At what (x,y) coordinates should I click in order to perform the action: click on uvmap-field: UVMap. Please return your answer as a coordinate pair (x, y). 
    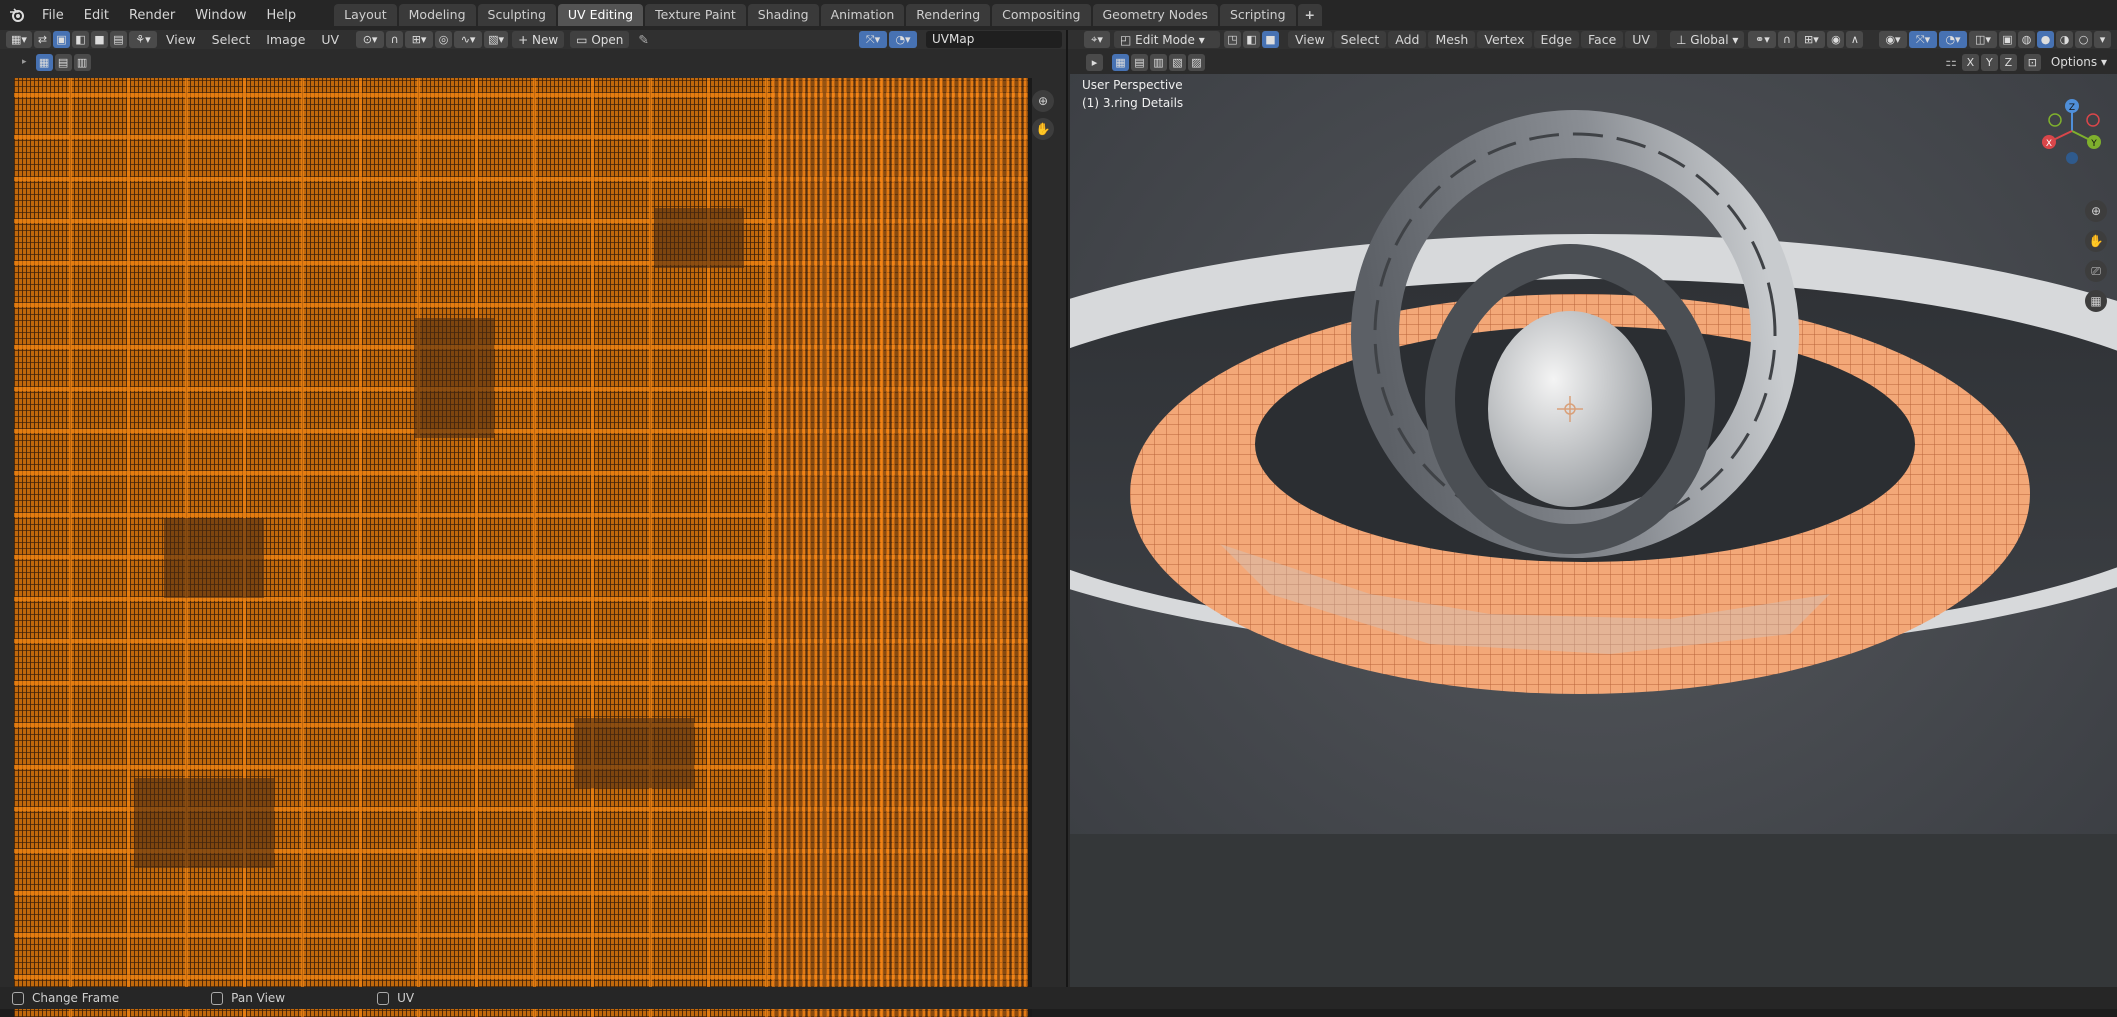
    Looking at the image, I should click on (994, 39).